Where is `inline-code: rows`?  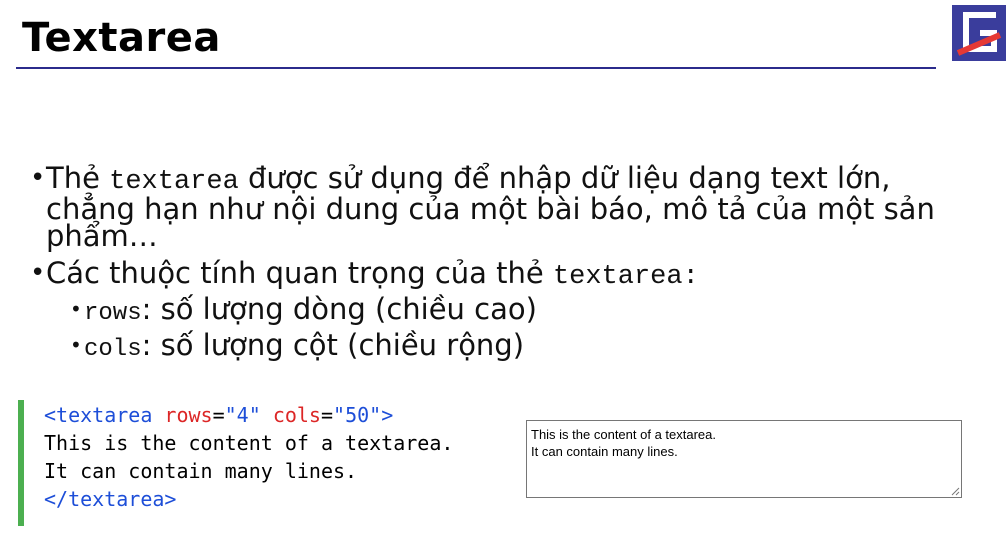 inline-code: rows is located at coordinates (113, 313).